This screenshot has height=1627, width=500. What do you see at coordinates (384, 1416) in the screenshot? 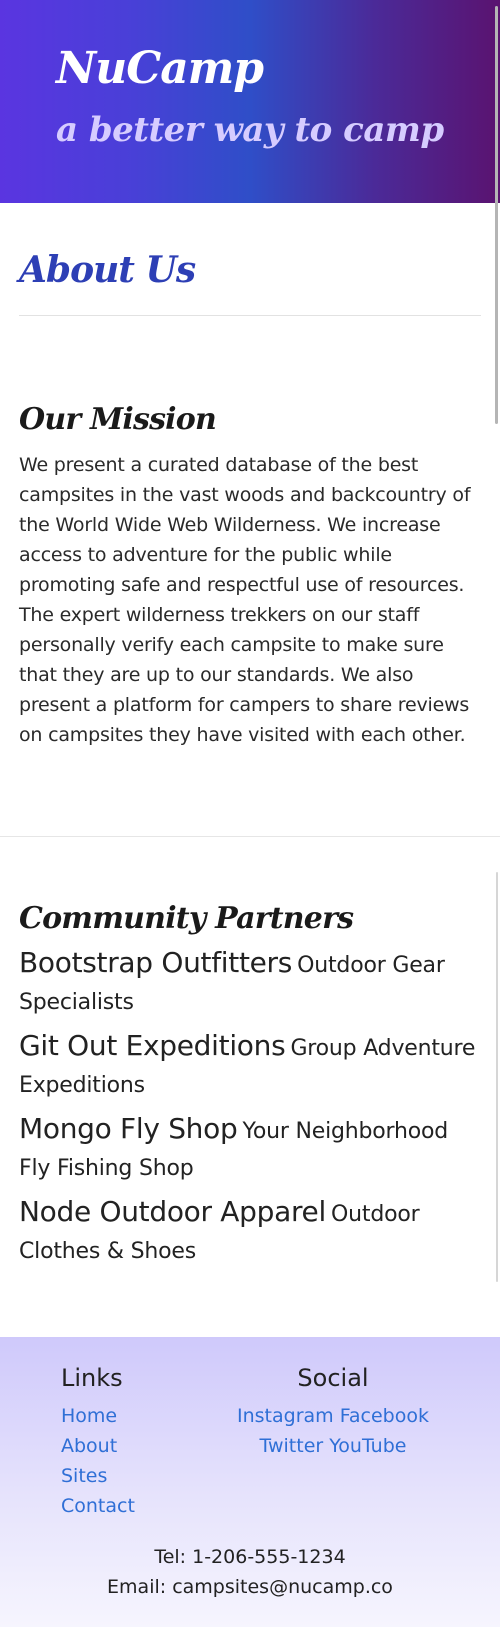
I see `social-link-facebook: Facebook` at bounding box center [384, 1416].